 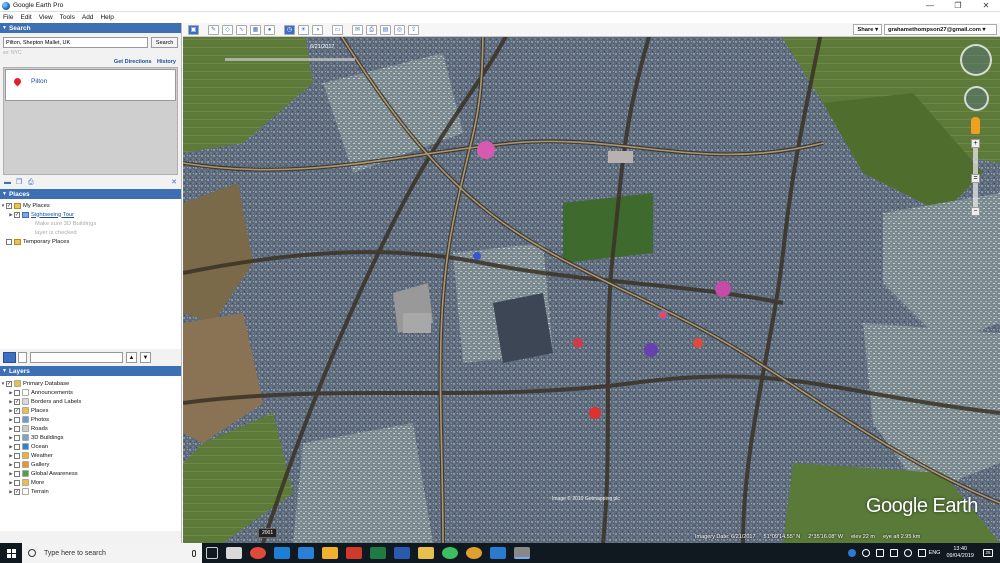 I want to click on save-image-button: ▤, so click(x=385, y=29).